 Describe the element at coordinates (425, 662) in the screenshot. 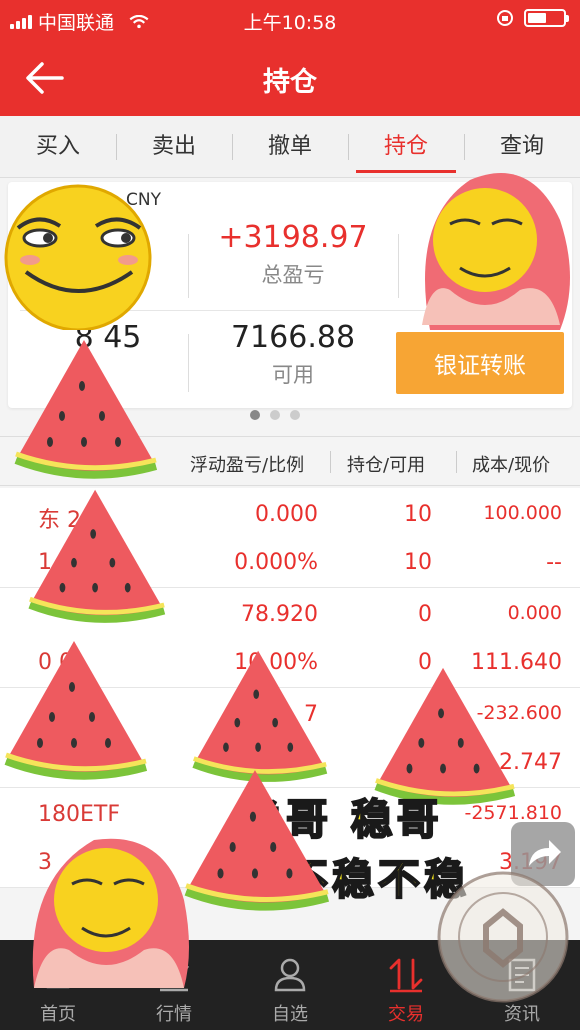

I see `available-qty: 0` at that location.